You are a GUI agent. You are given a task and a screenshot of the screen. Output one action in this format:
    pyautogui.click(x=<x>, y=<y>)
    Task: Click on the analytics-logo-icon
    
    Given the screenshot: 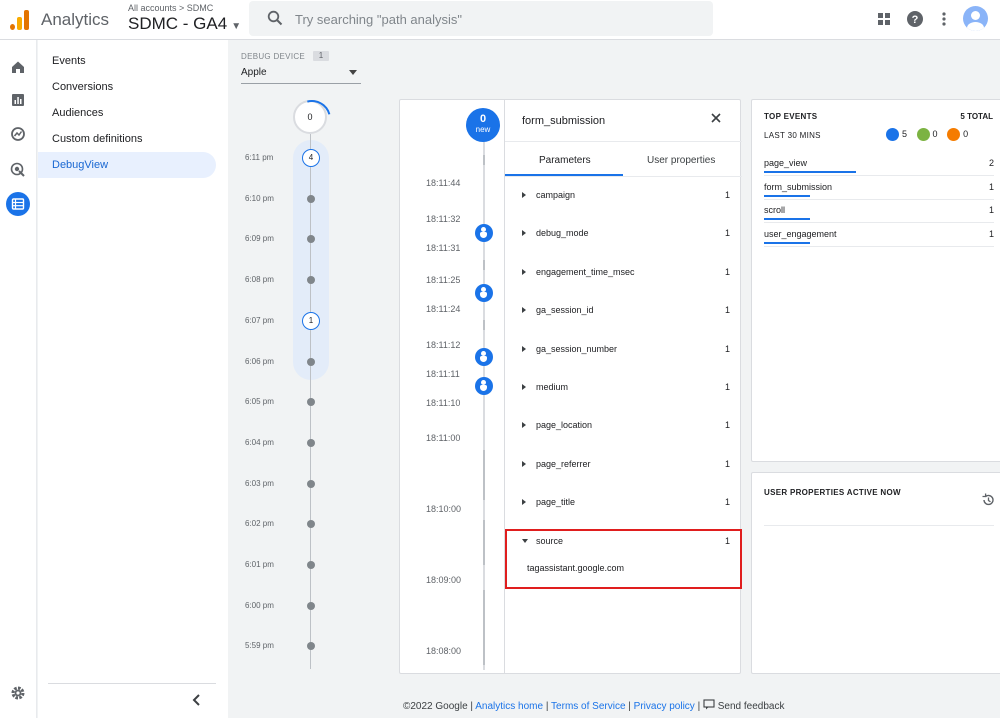 What is the action you would take?
    pyautogui.click(x=19, y=19)
    